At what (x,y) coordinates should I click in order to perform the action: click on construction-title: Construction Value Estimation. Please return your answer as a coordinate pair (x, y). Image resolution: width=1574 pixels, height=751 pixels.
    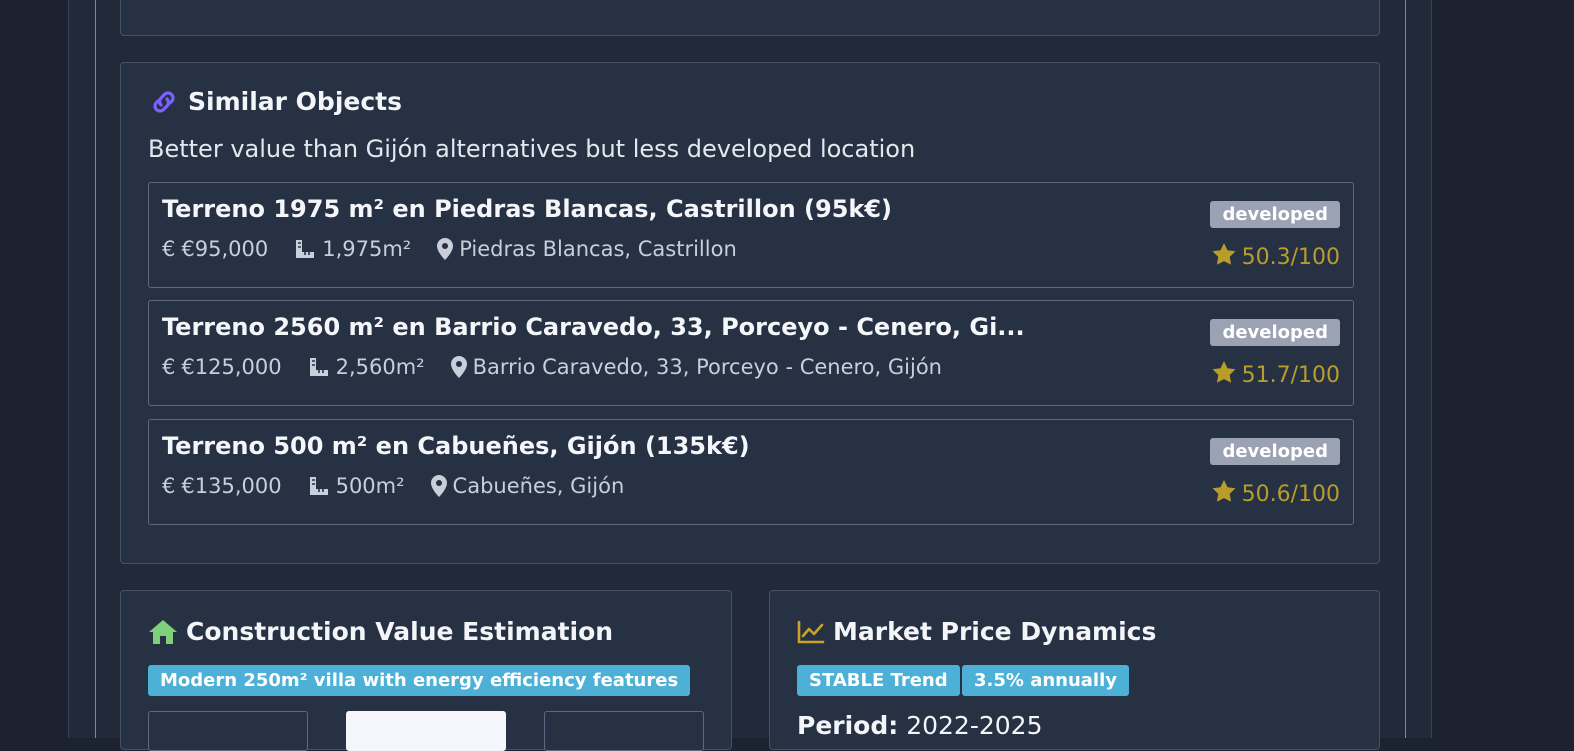
    Looking at the image, I should click on (400, 631).